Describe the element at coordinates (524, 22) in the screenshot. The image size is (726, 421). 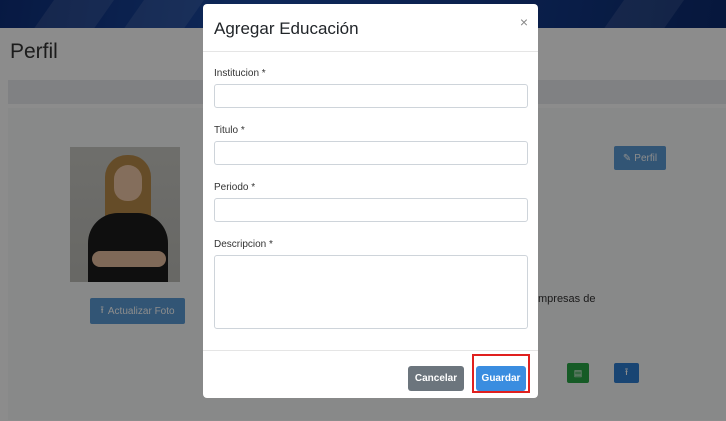
I see `close-icon: ×` at that location.